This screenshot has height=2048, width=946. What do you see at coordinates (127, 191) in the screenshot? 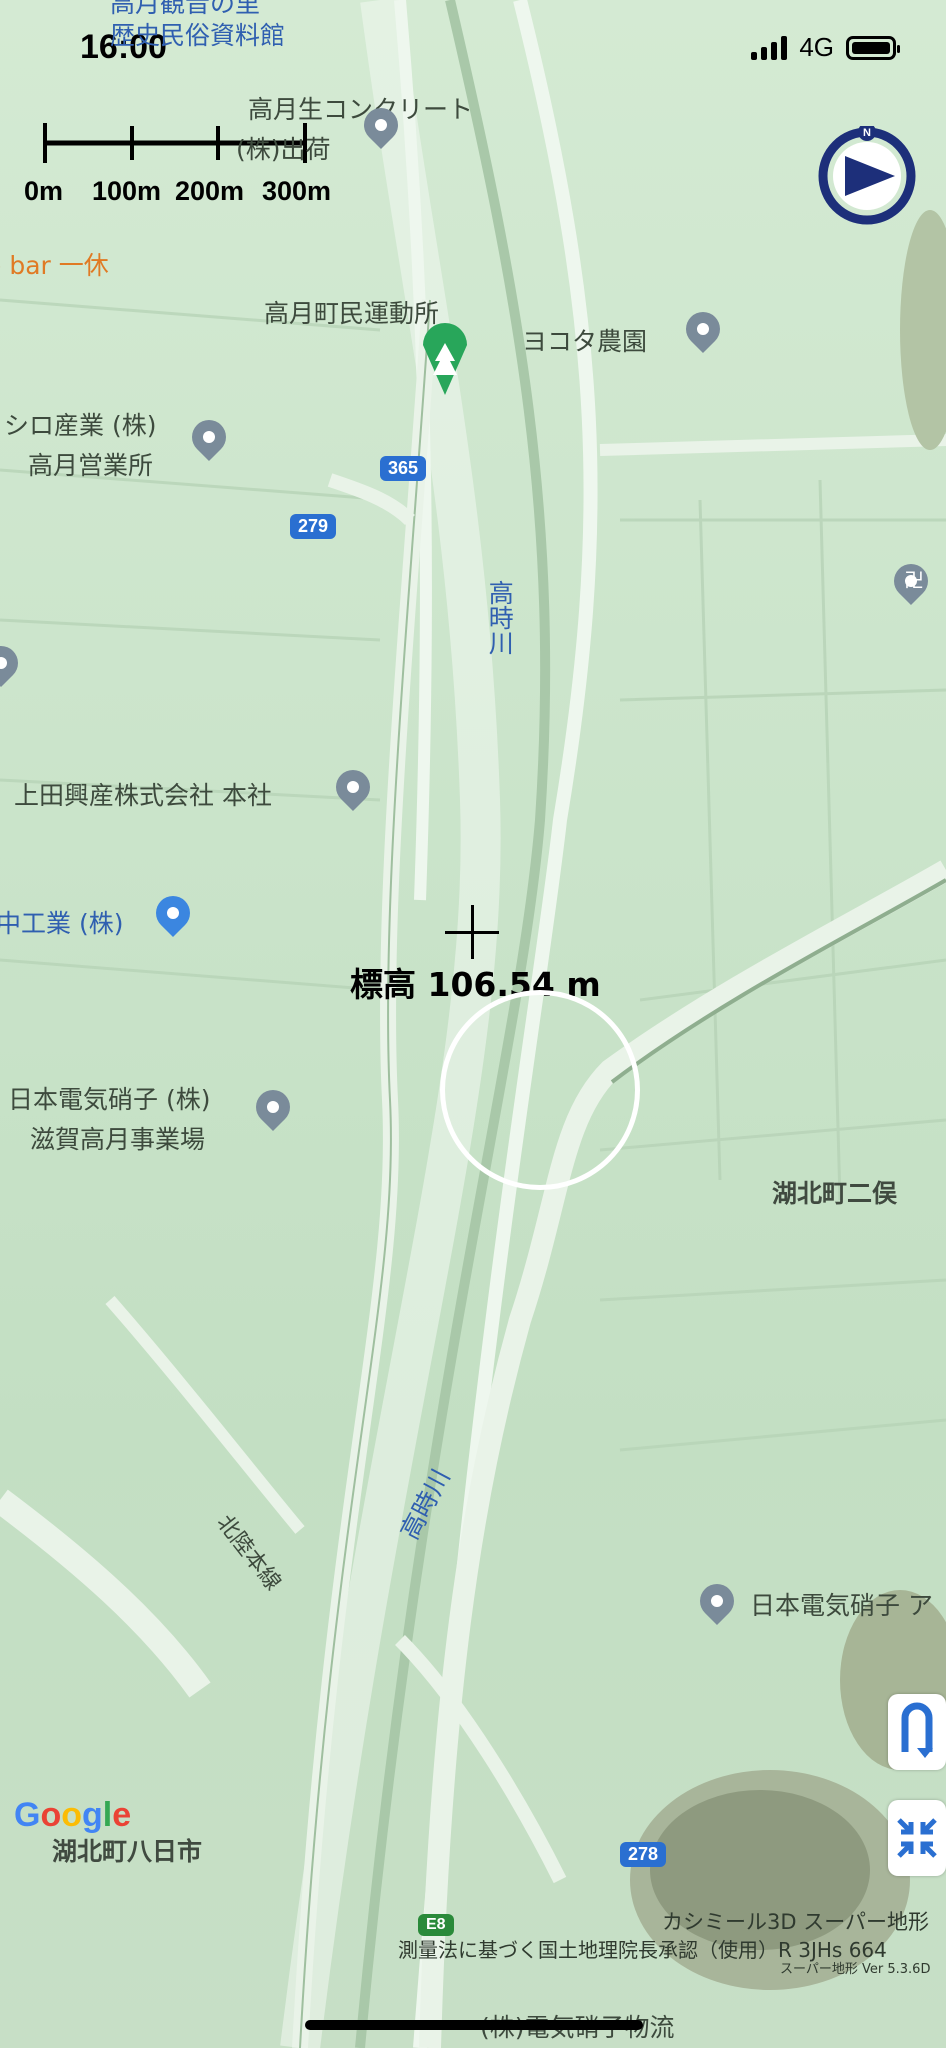
I see `scale-label-100: 100m` at bounding box center [127, 191].